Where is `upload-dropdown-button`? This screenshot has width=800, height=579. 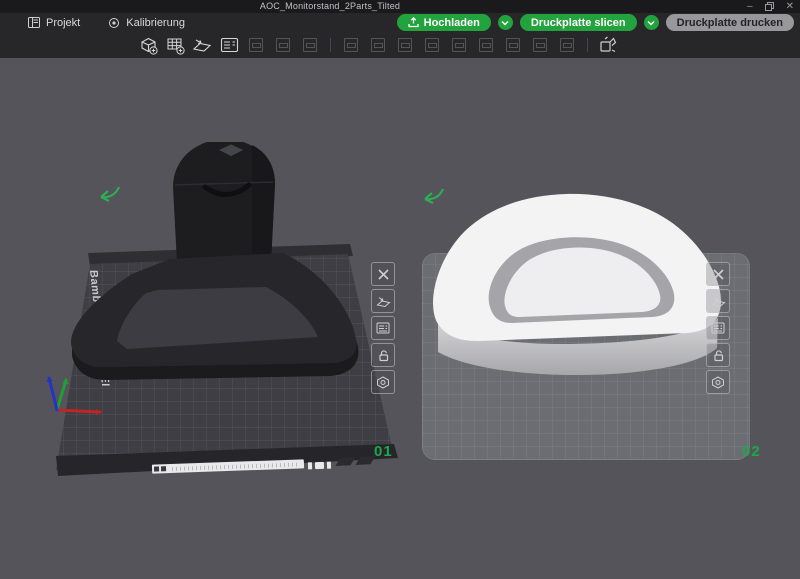 upload-dropdown-button is located at coordinates (505, 22).